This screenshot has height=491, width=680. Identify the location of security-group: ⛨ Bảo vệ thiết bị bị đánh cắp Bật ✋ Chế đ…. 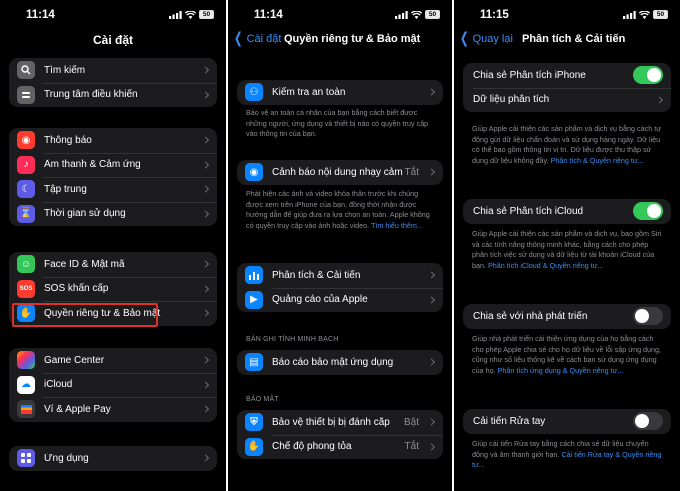
(340, 434).